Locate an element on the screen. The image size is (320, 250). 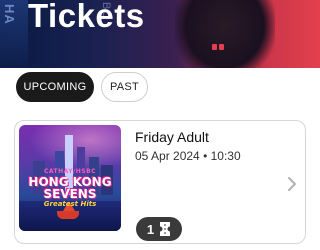
poster-subtitle: Greatest Hits is located at coordinates (70, 204).